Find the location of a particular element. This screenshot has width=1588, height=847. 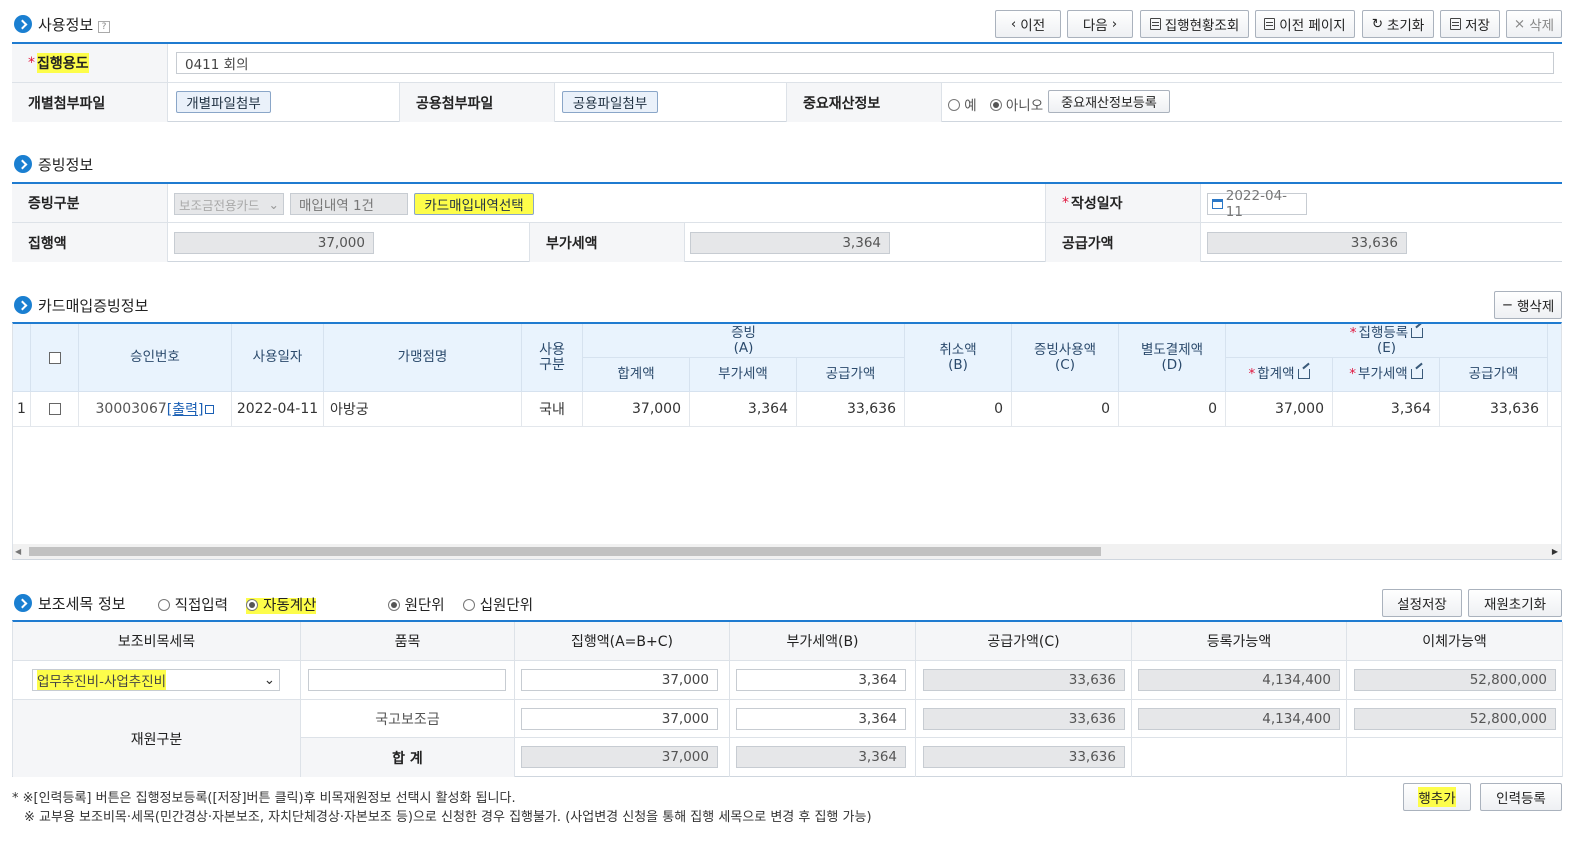

source-vat-input: 3,364 is located at coordinates (821, 719).